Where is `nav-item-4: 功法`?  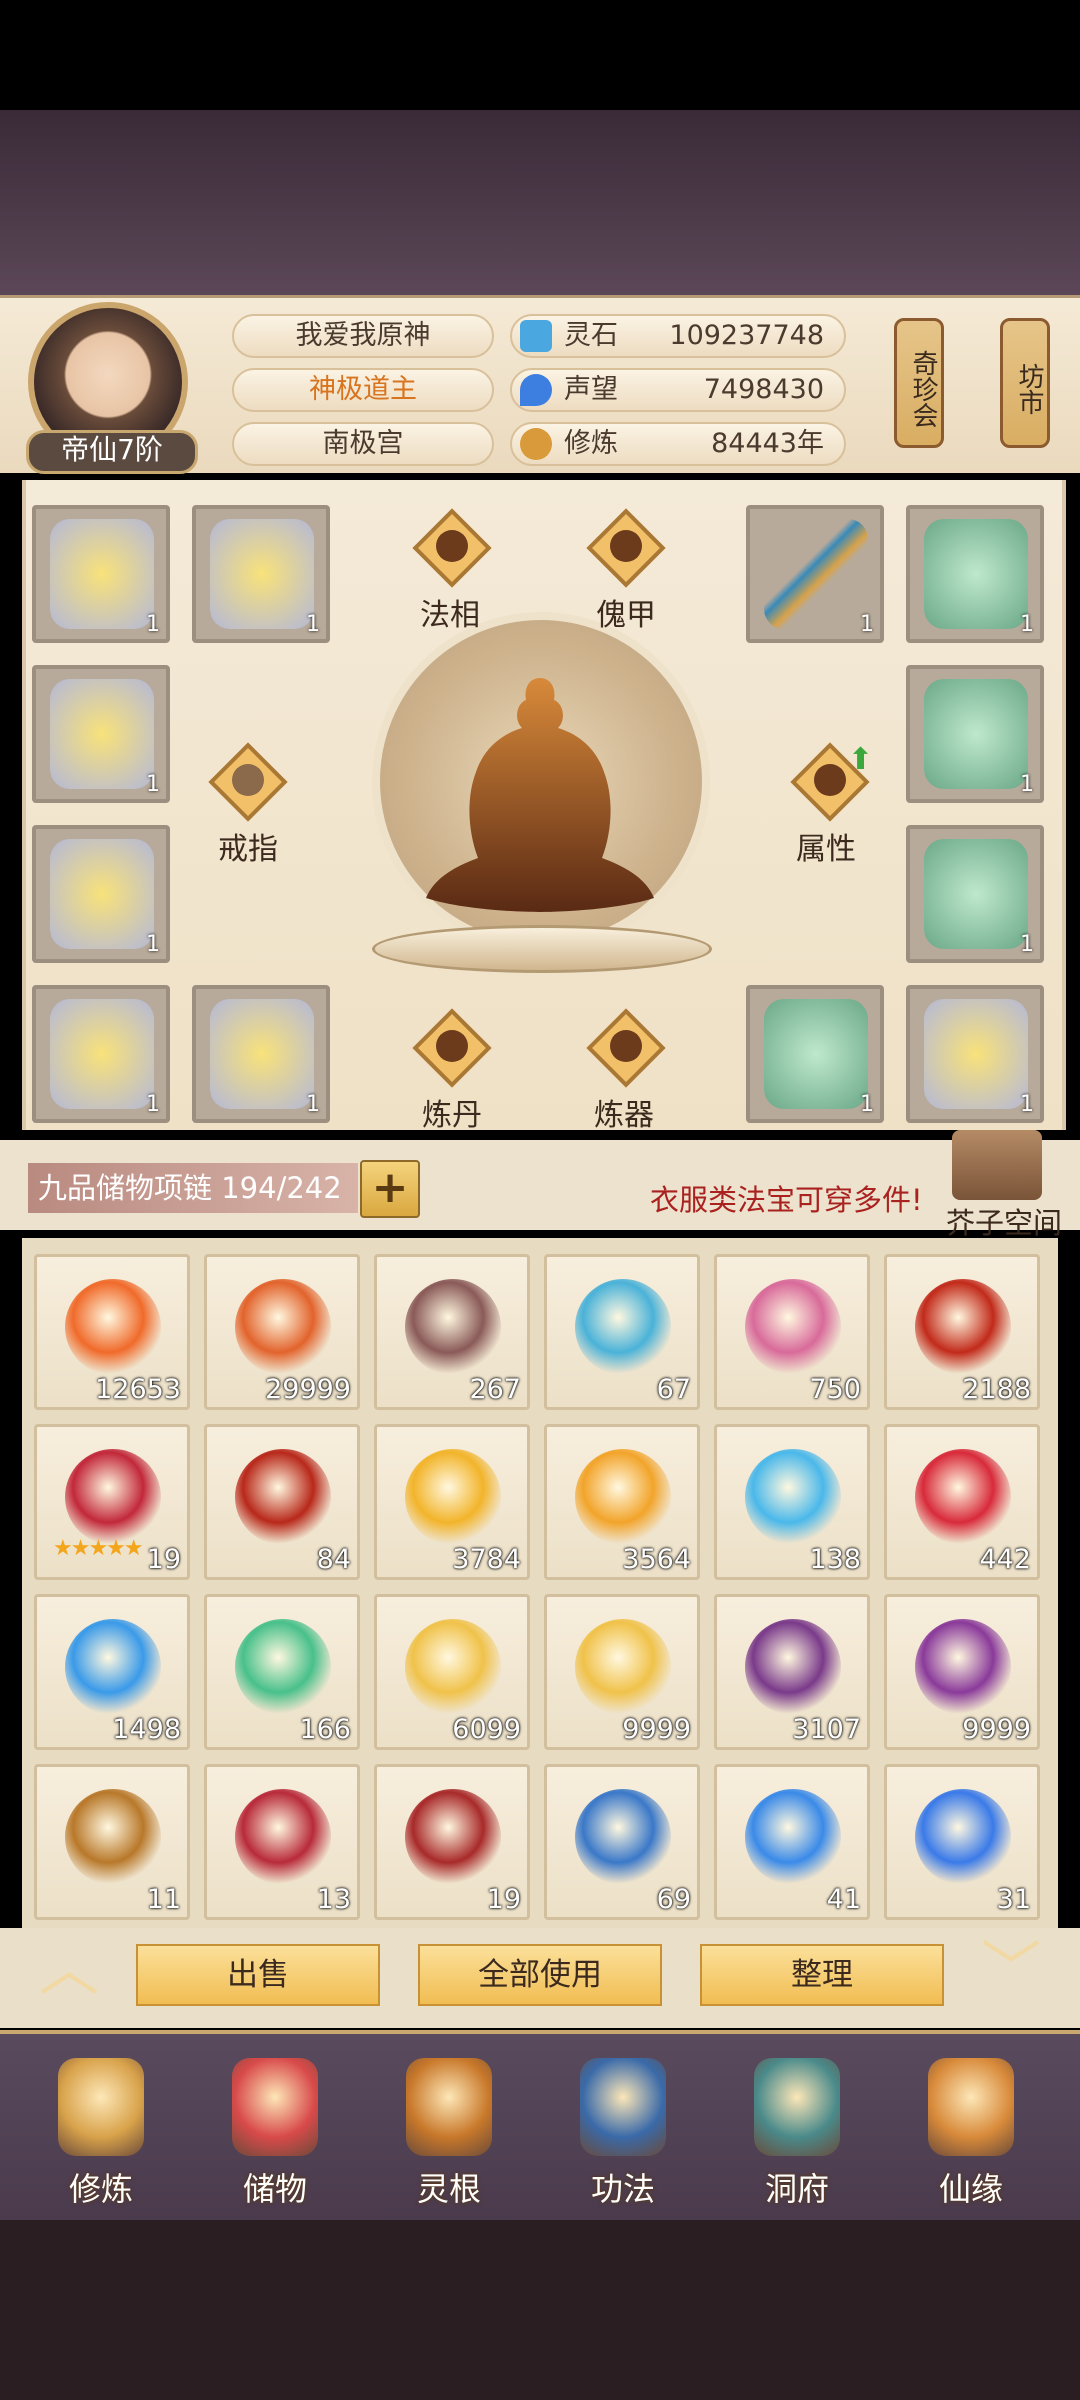 nav-item-4: 功法 is located at coordinates (623, 2130).